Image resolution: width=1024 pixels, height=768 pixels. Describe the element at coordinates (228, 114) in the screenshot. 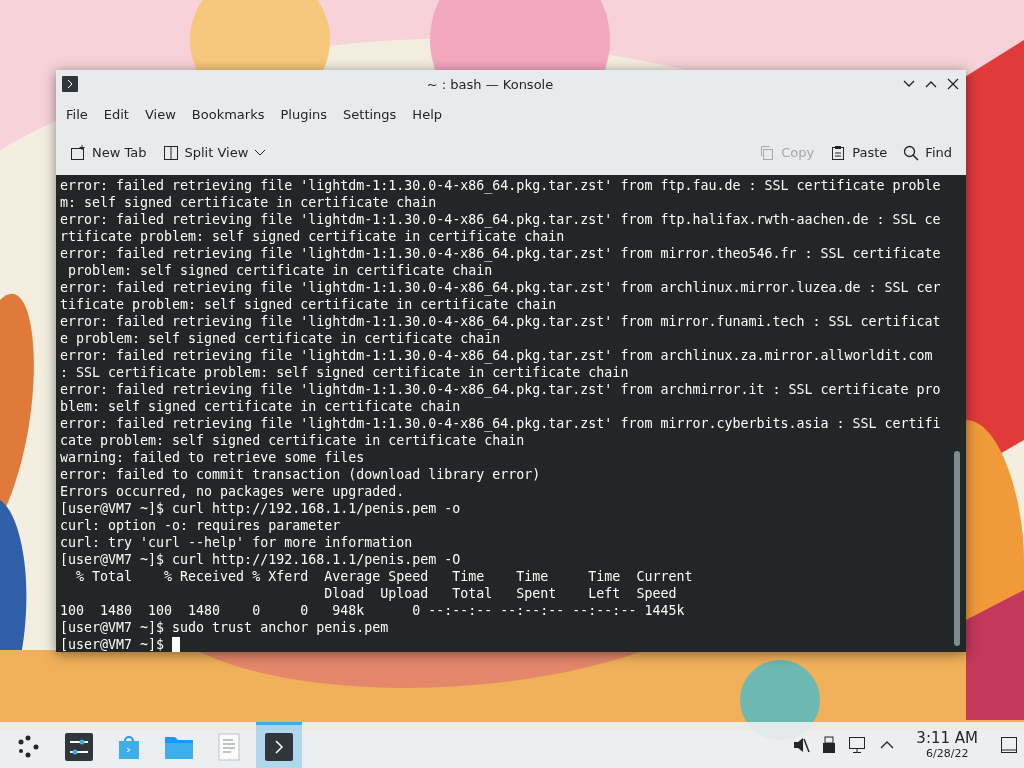

I see `menu-item: Bookmarks` at that location.